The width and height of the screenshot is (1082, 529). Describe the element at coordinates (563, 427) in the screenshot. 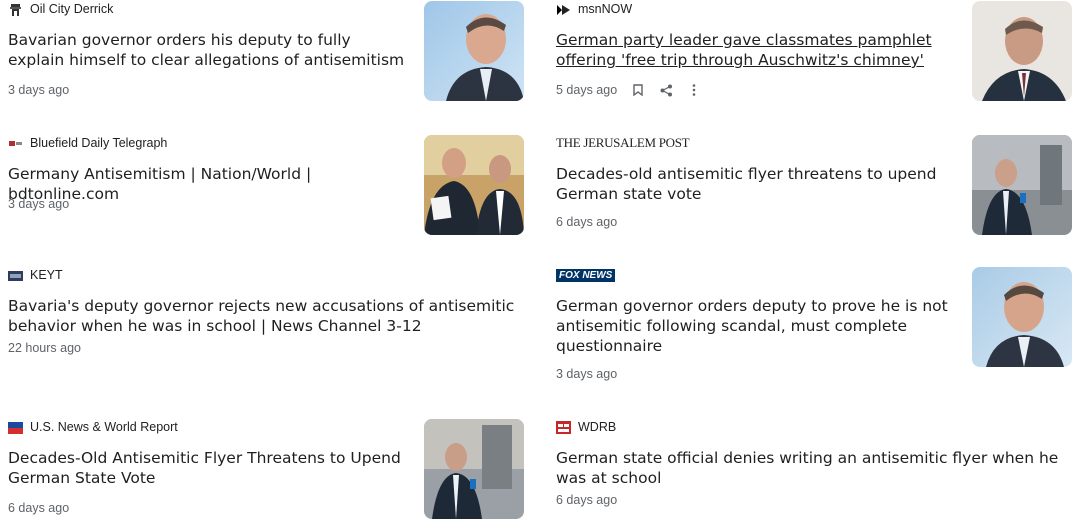

I see `wdrb-logo` at that location.